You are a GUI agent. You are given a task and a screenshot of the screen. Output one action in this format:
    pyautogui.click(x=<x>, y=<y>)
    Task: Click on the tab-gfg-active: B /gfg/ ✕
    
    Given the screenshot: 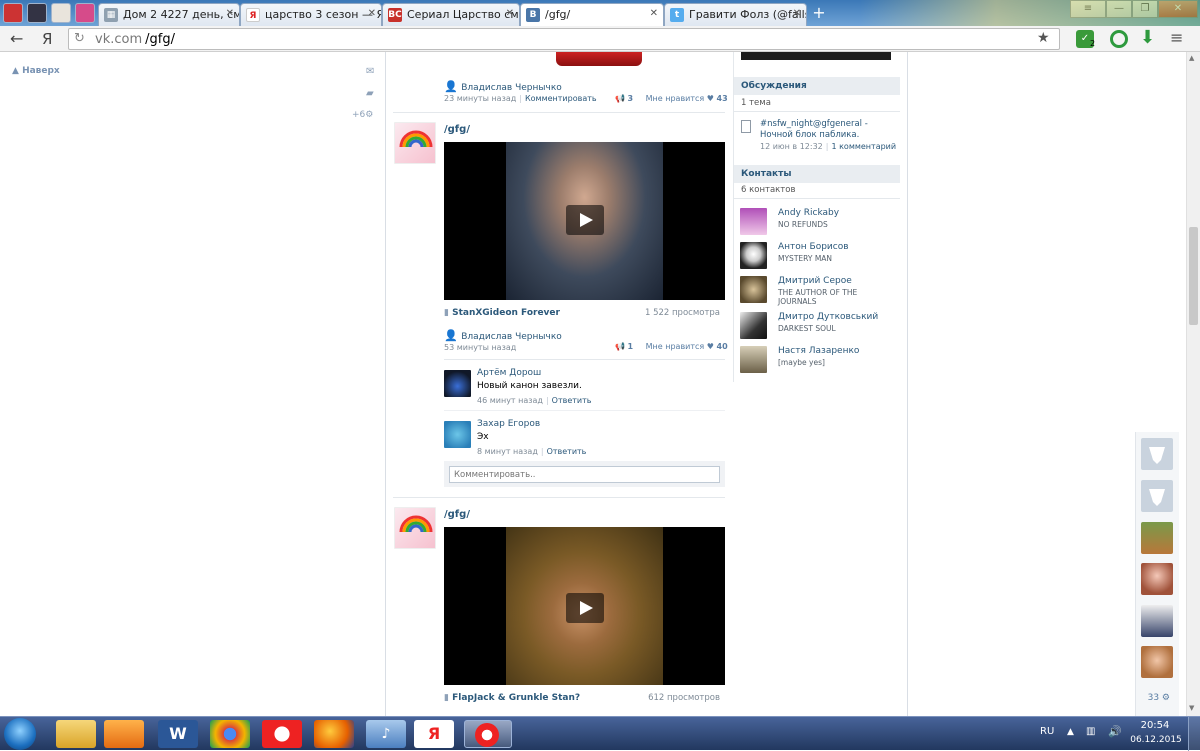 What is the action you would take?
    pyautogui.click(x=592, y=14)
    